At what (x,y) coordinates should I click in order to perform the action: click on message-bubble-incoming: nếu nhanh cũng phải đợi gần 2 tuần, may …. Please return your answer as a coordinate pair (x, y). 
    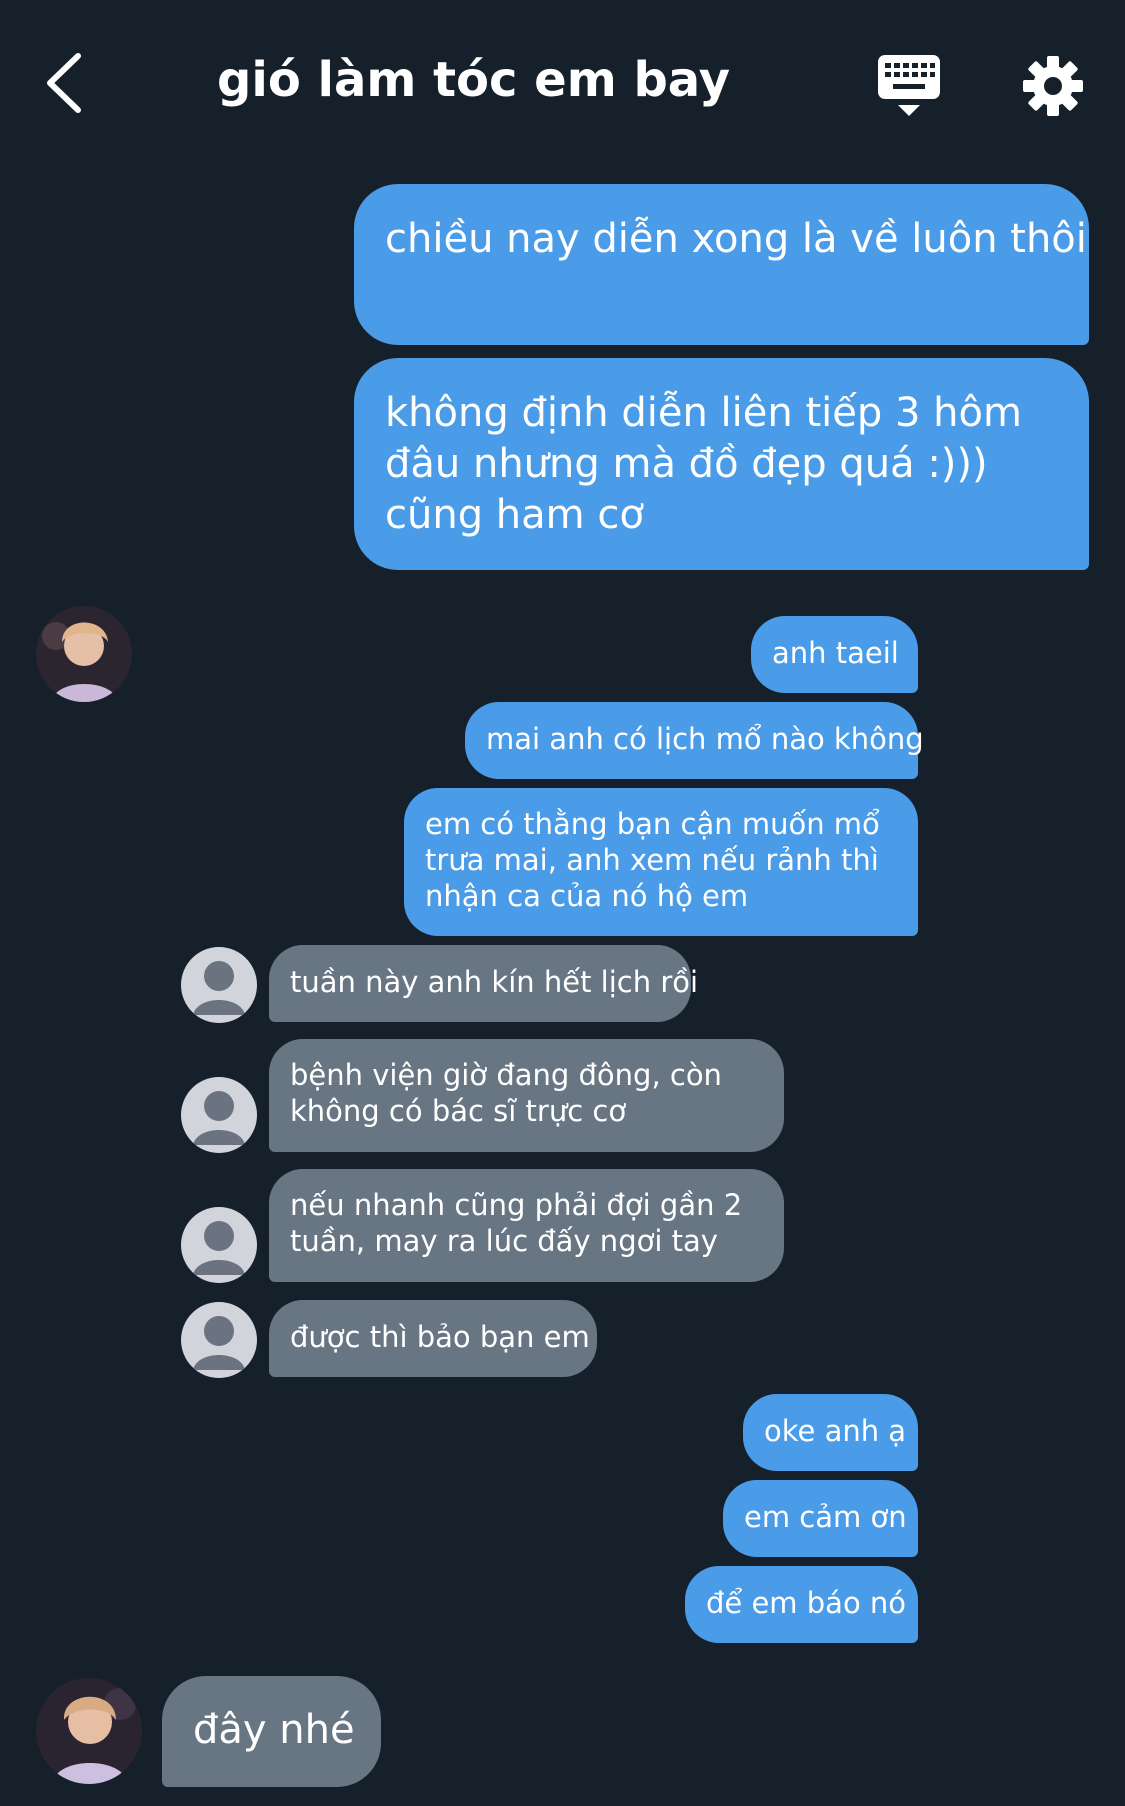
    Looking at the image, I should click on (526, 1225).